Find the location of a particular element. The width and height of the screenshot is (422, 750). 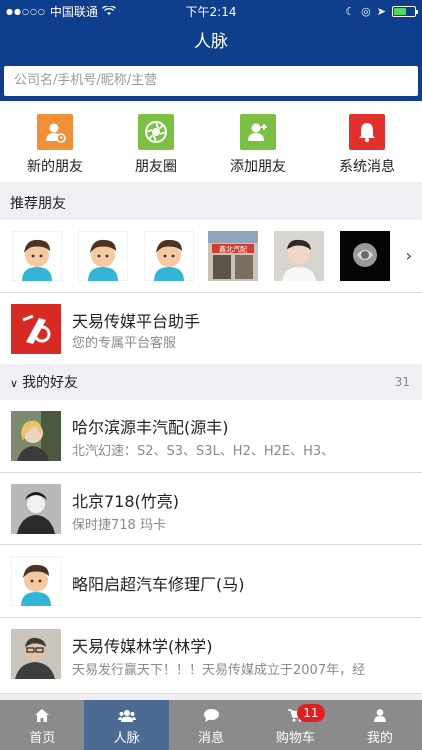

tab-home: 首页 is located at coordinates (42, 725).